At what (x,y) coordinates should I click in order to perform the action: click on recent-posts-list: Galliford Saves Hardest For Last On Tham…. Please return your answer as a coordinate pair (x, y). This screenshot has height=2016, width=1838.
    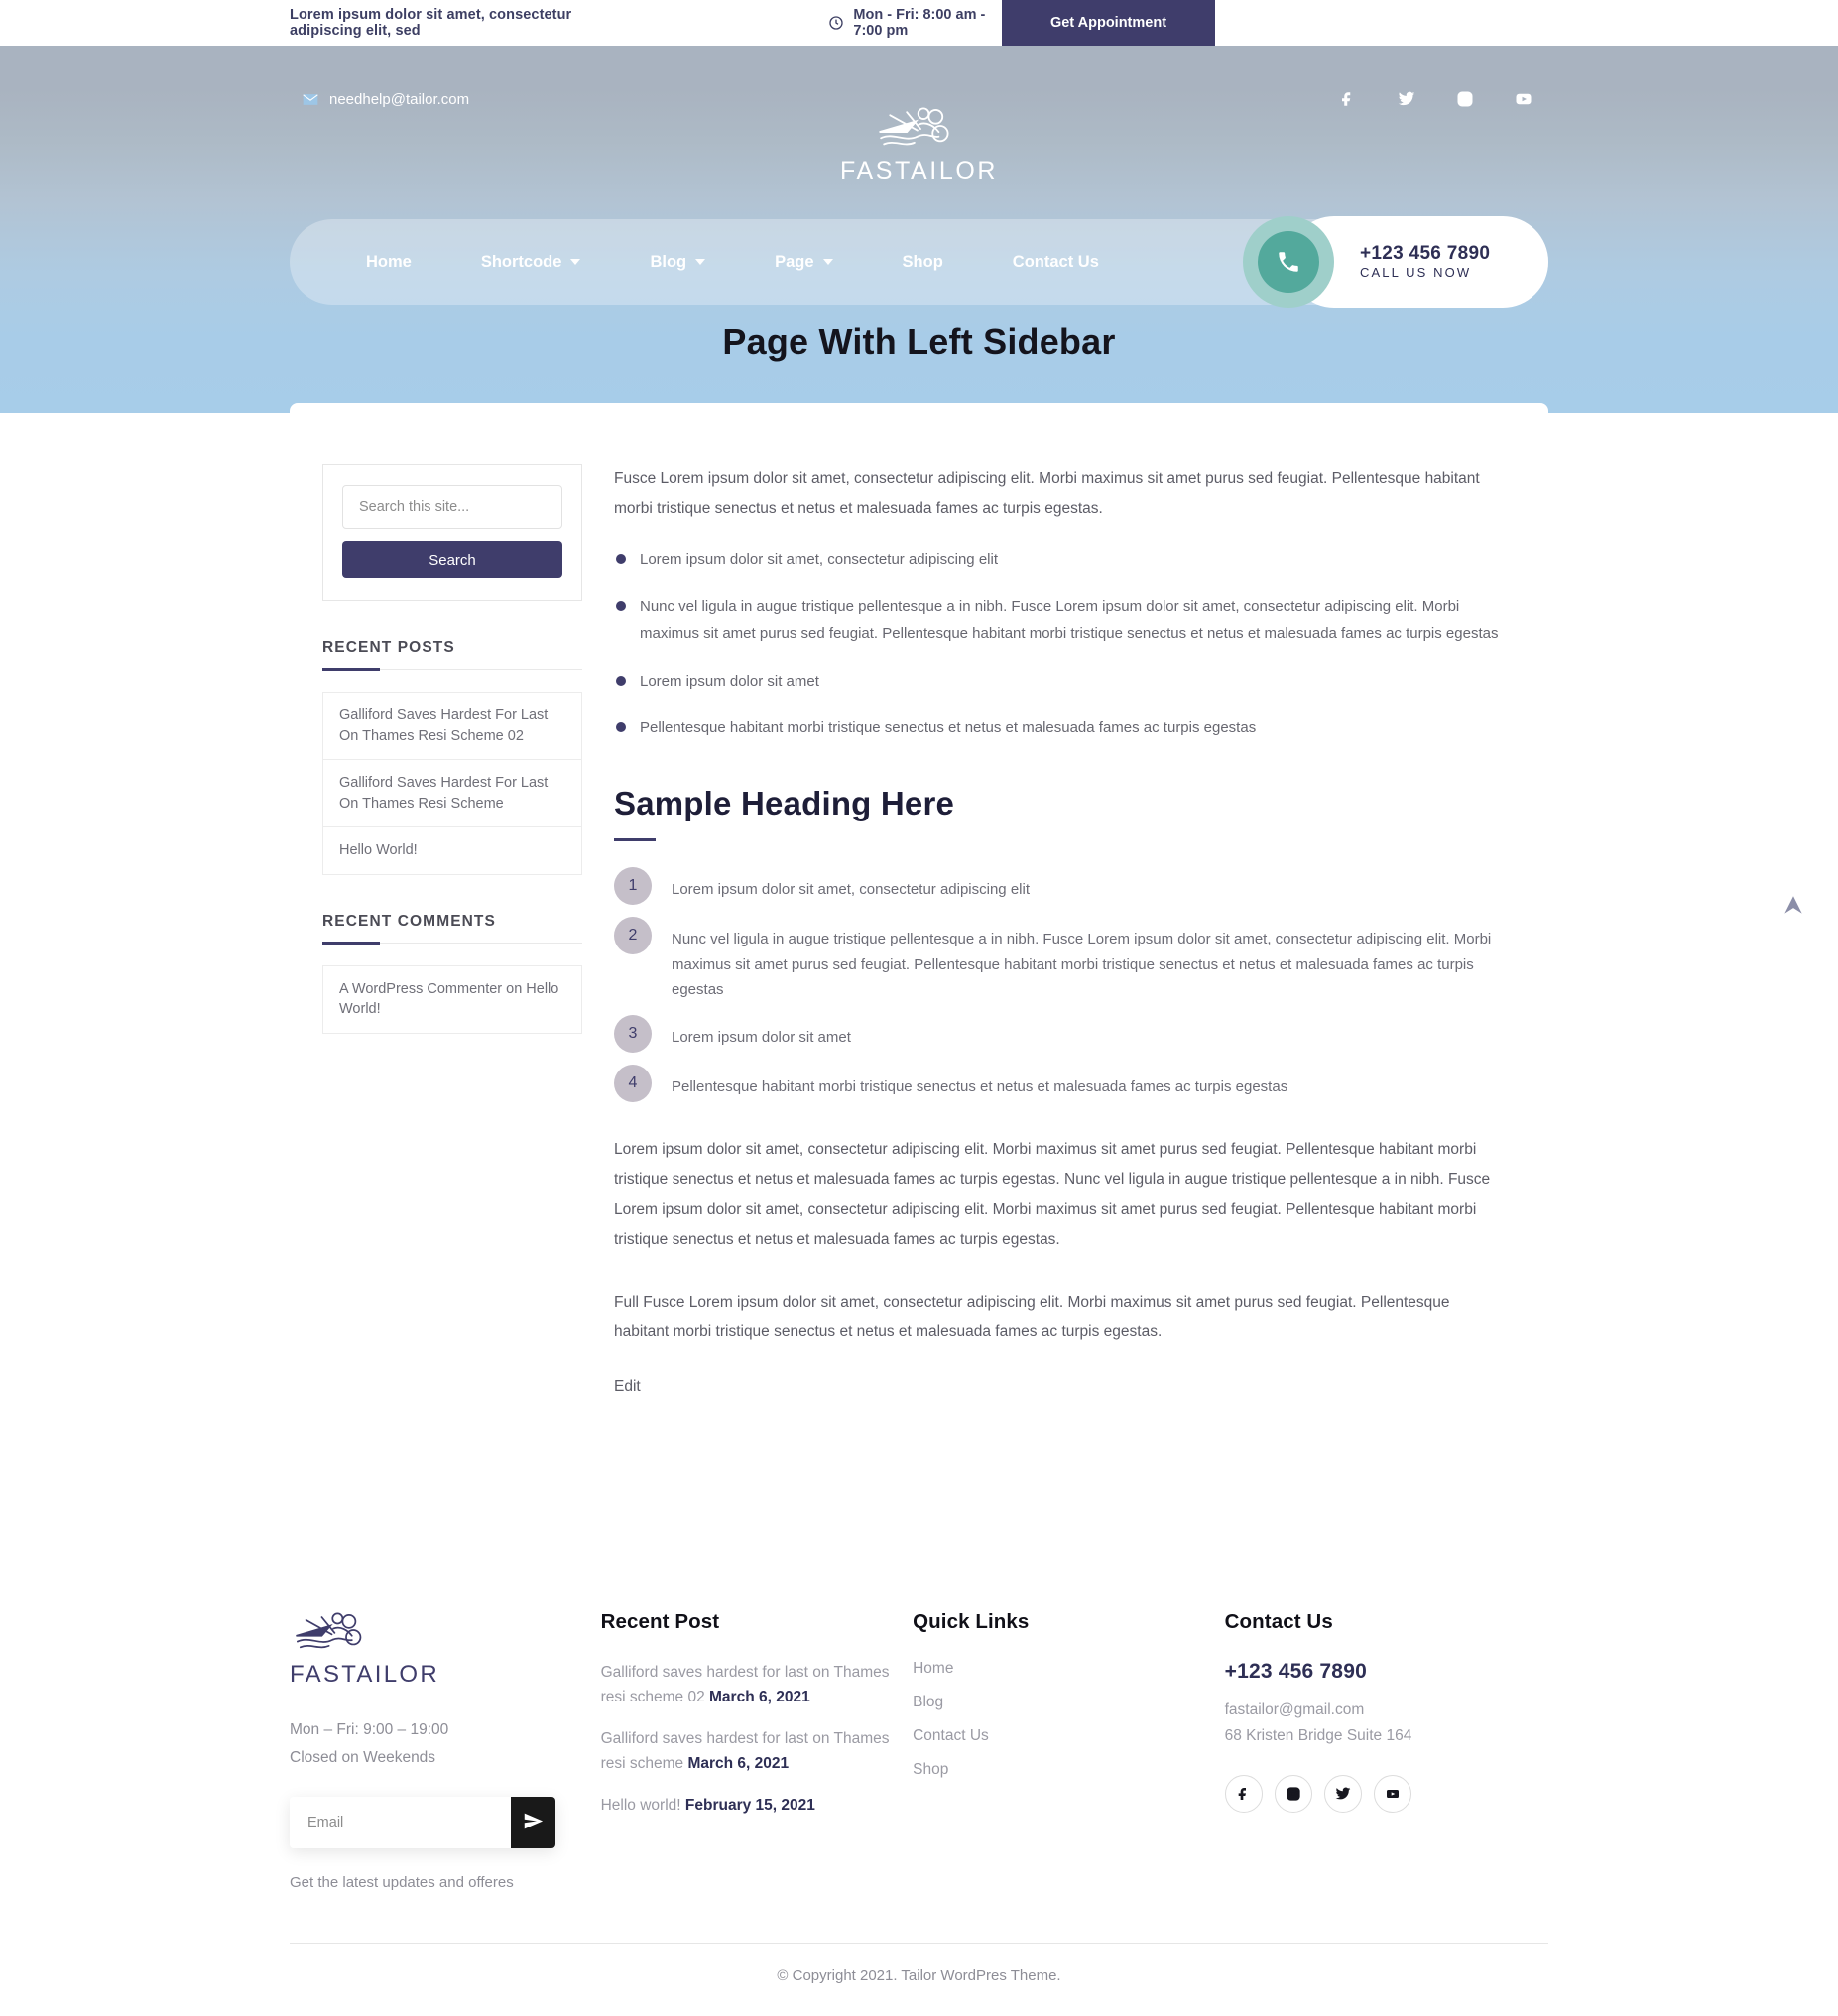
    Looking at the image, I should click on (452, 783).